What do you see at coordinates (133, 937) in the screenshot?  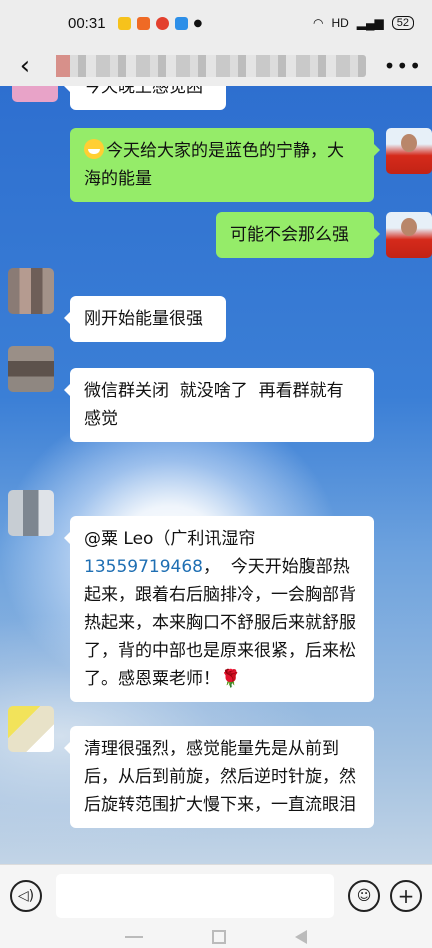 I see `menu-nav-icon` at bounding box center [133, 937].